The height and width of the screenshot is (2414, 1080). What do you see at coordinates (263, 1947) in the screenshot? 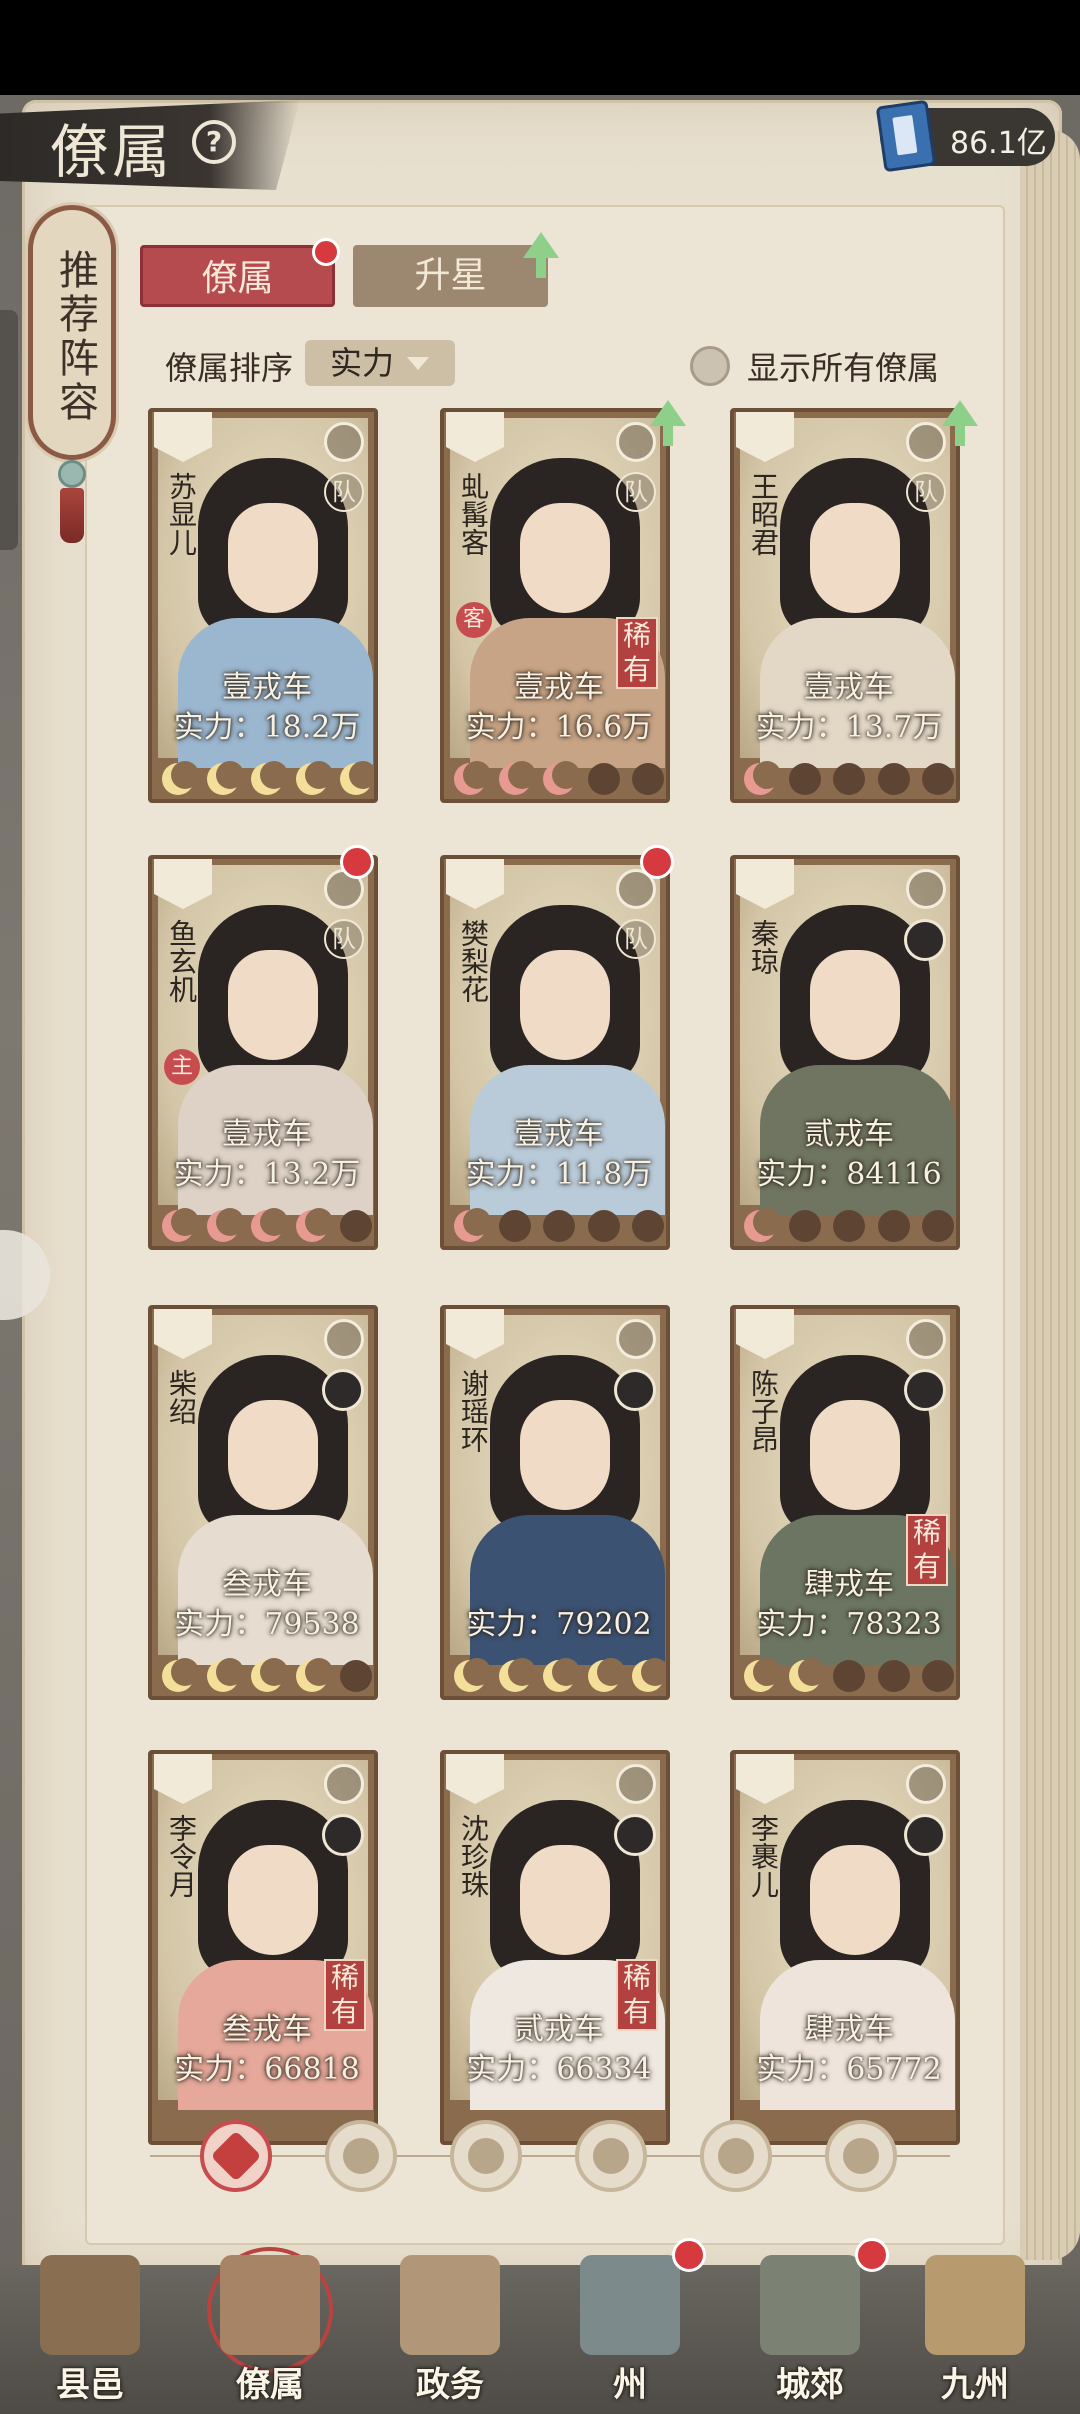
I see `official-card: 李令月 稀有 叁戎车 实力：66818` at bounding box center [263, 1947].